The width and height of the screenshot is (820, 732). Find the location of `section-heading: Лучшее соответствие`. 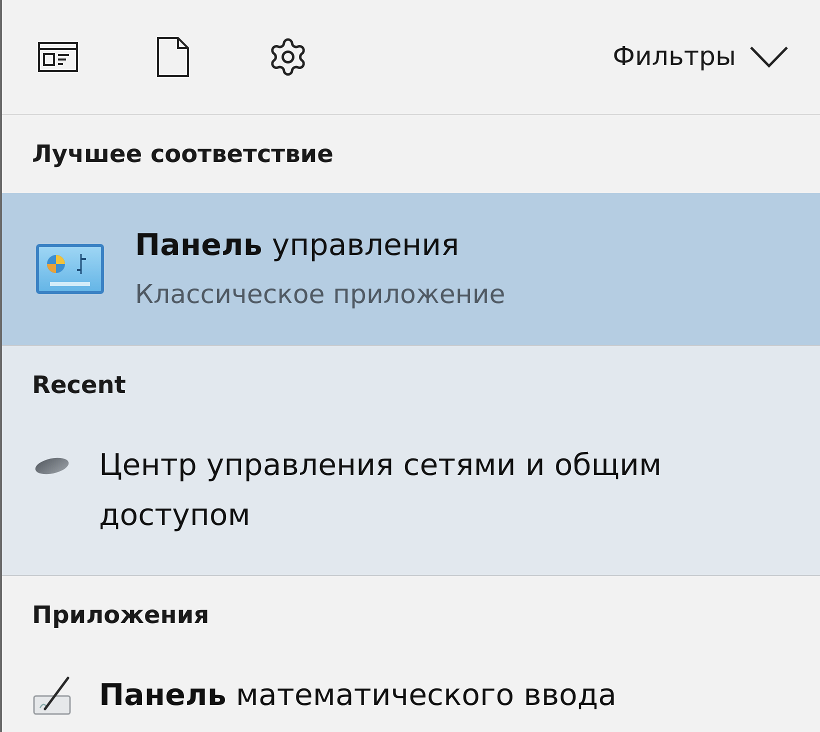

section-heading: Лучшее соответствие is located at coordinates (183, 154).